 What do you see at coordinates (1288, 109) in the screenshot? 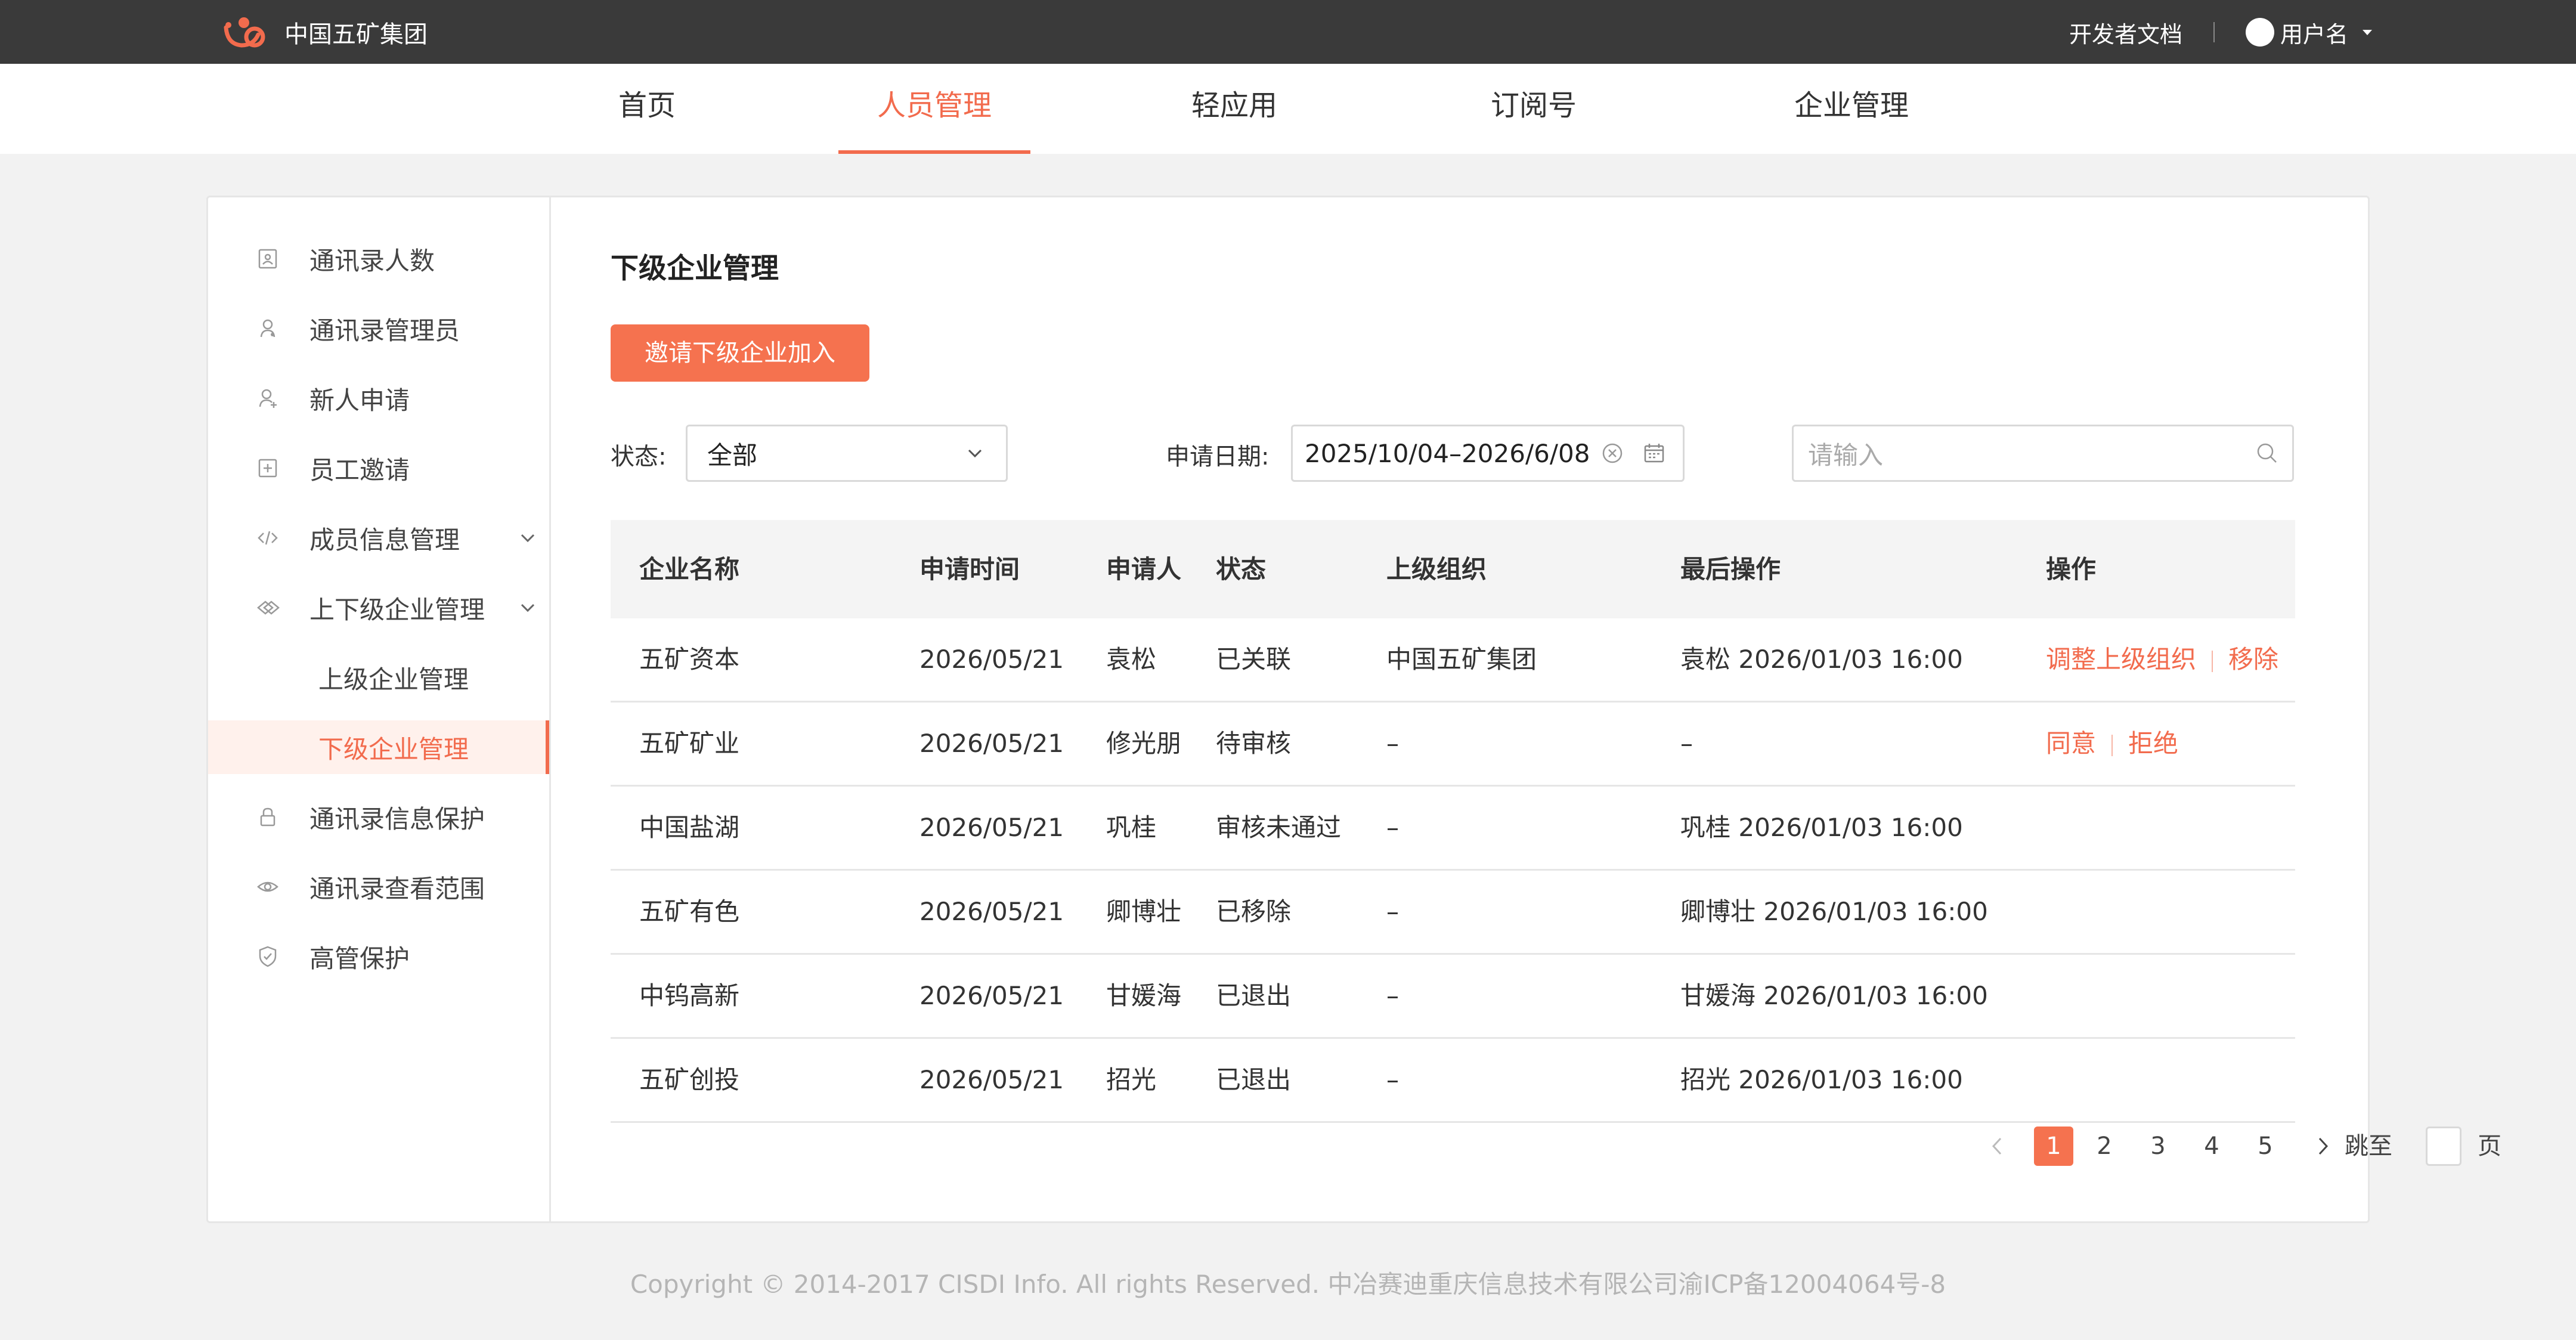
I see `main-nav: 首页 人员管理 轻应用 订阅号 企业管理` at bounding box center [1288, 109].